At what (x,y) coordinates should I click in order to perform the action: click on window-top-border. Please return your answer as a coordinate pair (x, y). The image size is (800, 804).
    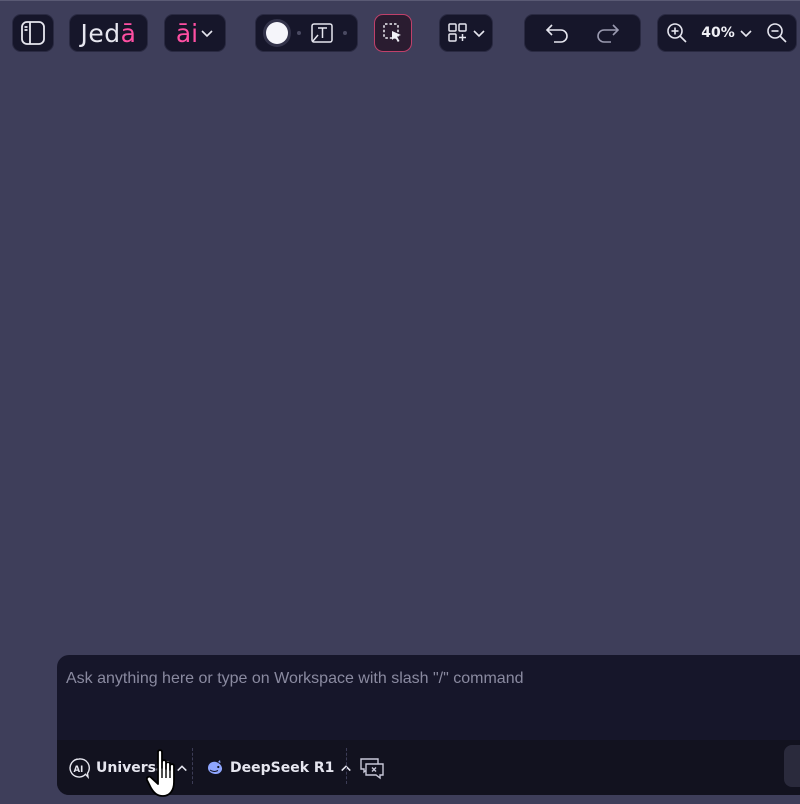
    Looking at the image, I should click on (400, 0).